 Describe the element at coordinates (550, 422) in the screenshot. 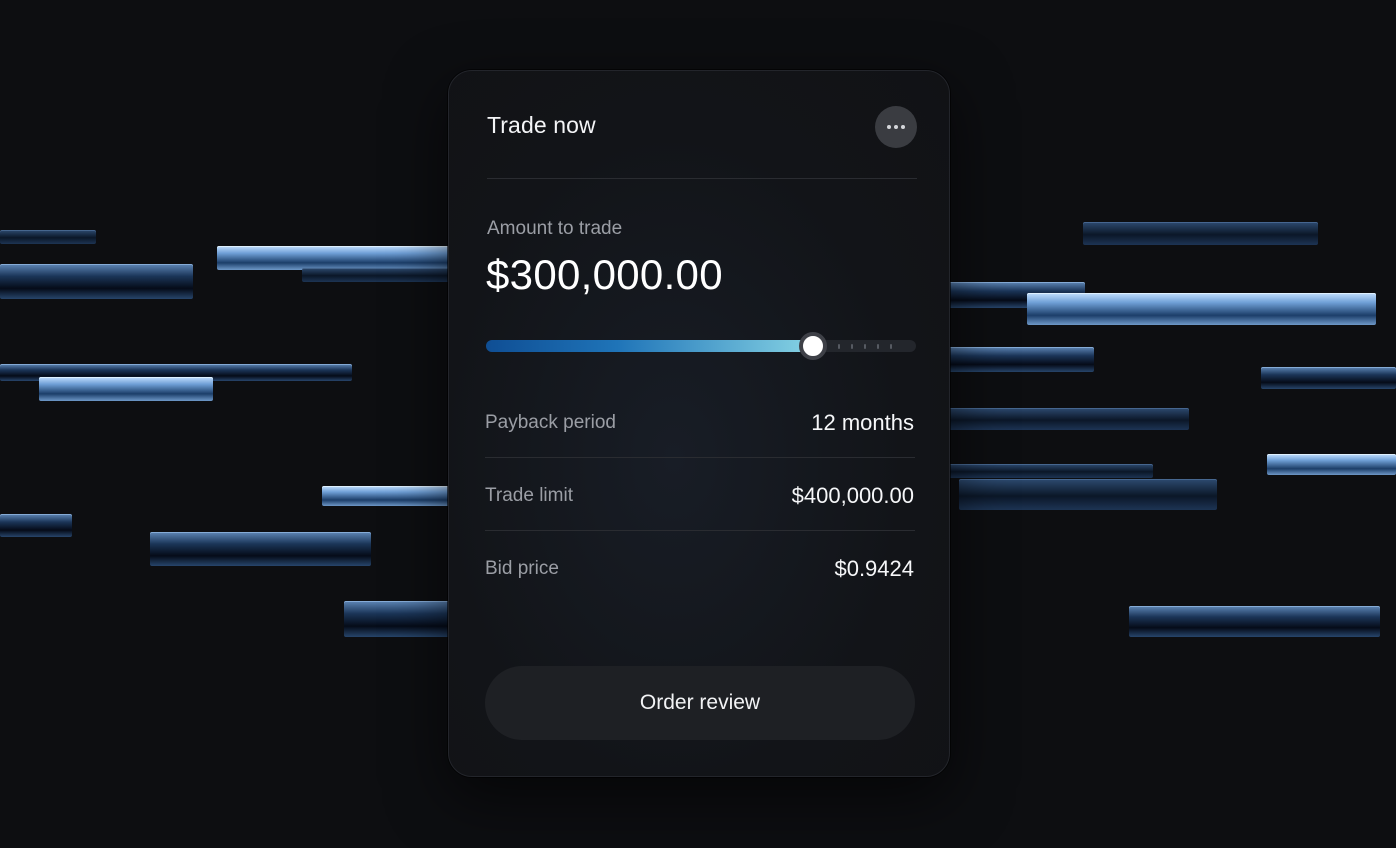

I see `payback-period-label: Payback period` at that location.